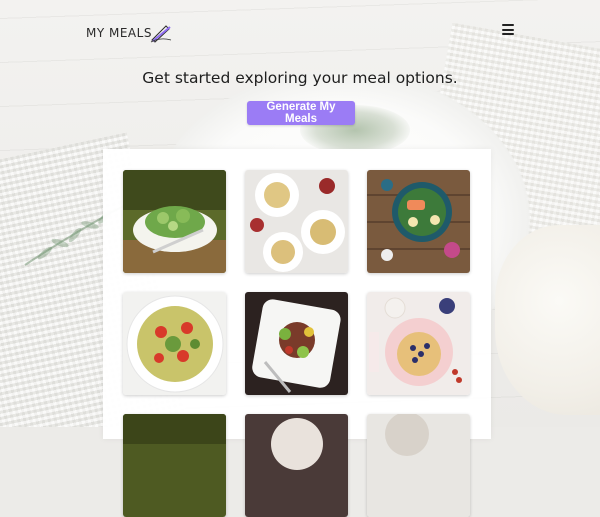 The image size is (600, 517). Describe the element at coordinates (119, 33) in the screenshot. I see `brand-name: MY MEALS` at that location.